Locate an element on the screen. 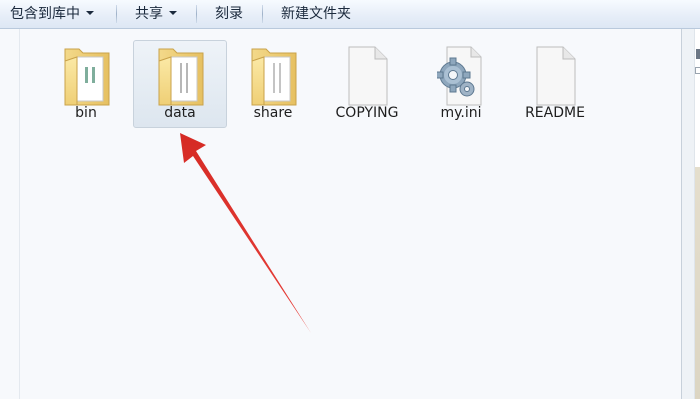 Image resolution: width=700 pixels, height=399 pixels. annotation-arrow is located at coordinates (245, 233).